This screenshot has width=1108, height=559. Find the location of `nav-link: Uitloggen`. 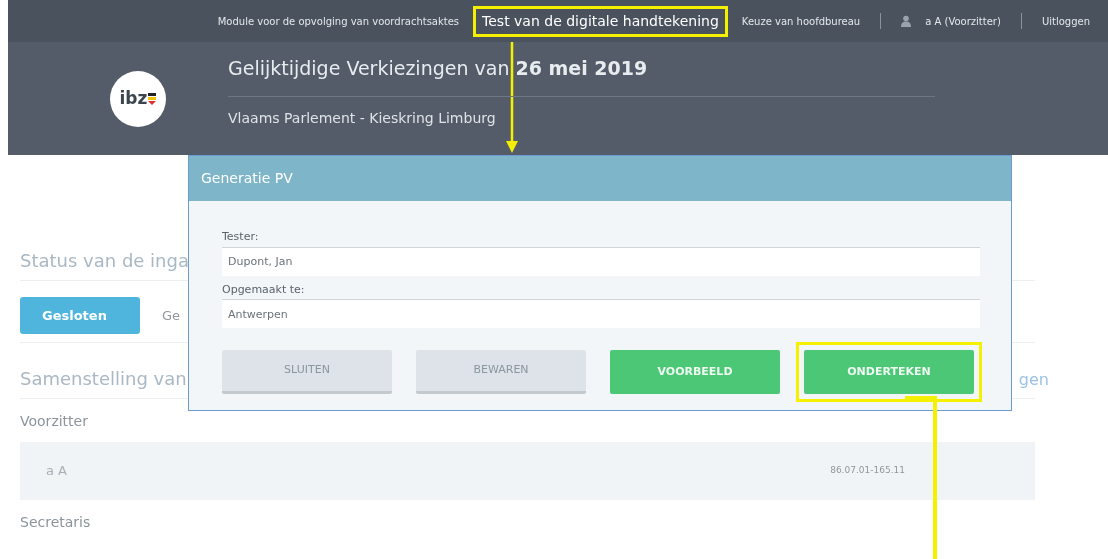

nav-link: Uitloggen is located at coordinates (1065, 21).